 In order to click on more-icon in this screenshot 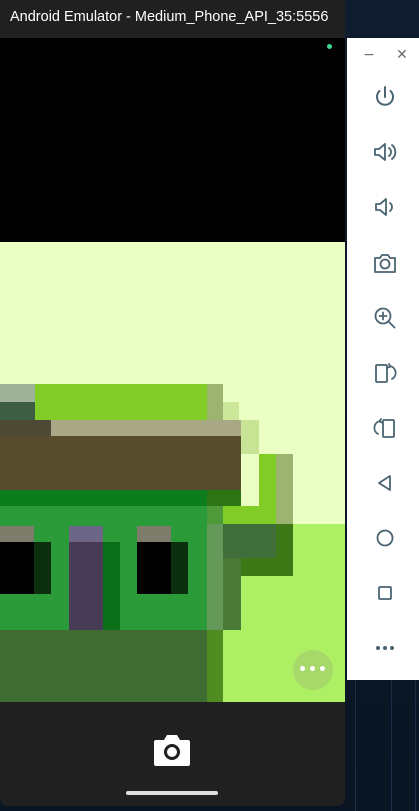, I will do `click(385, 648)`.